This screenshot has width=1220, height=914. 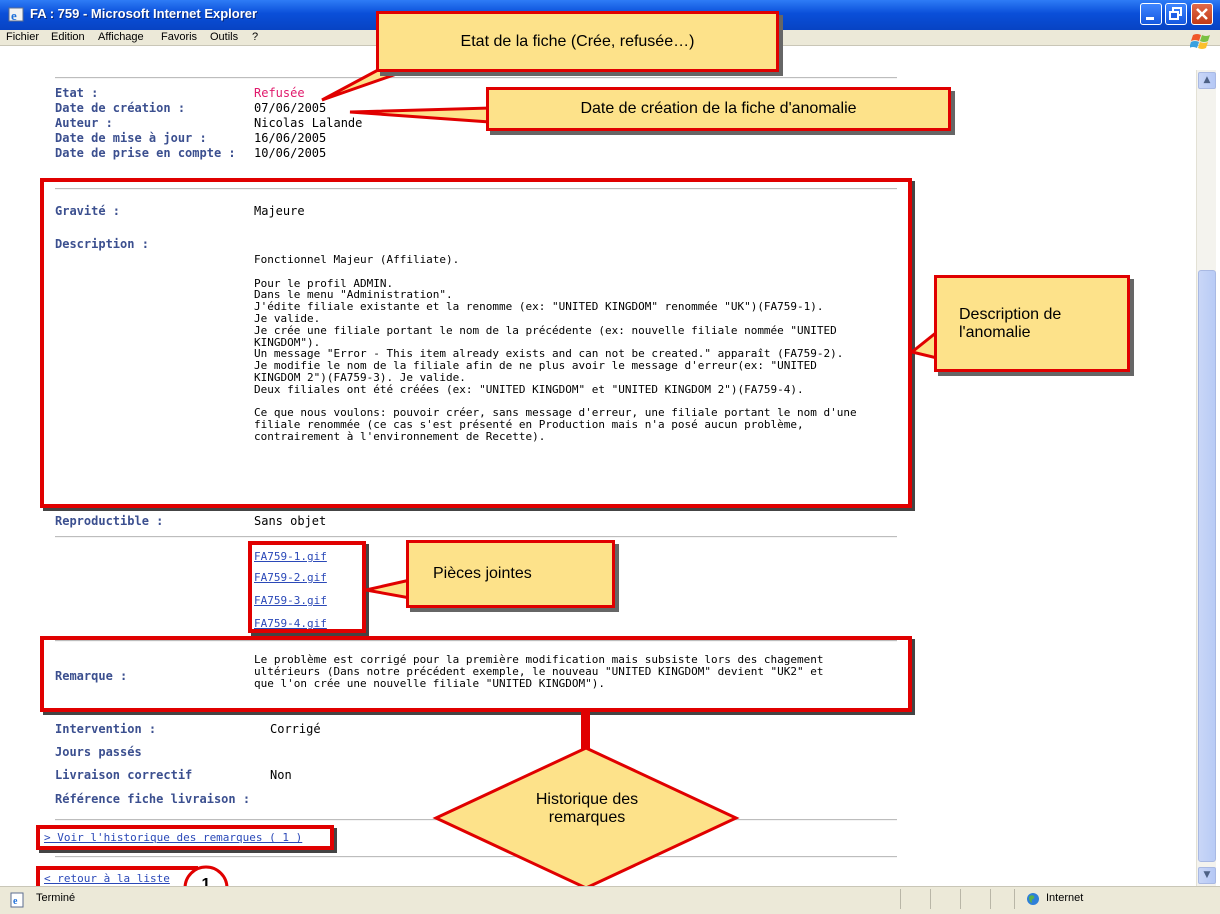 What do you see at coordinates (1065, 898) in the screenshot?
I see `zone-text: Internet` at bounding box center [1065, 898].